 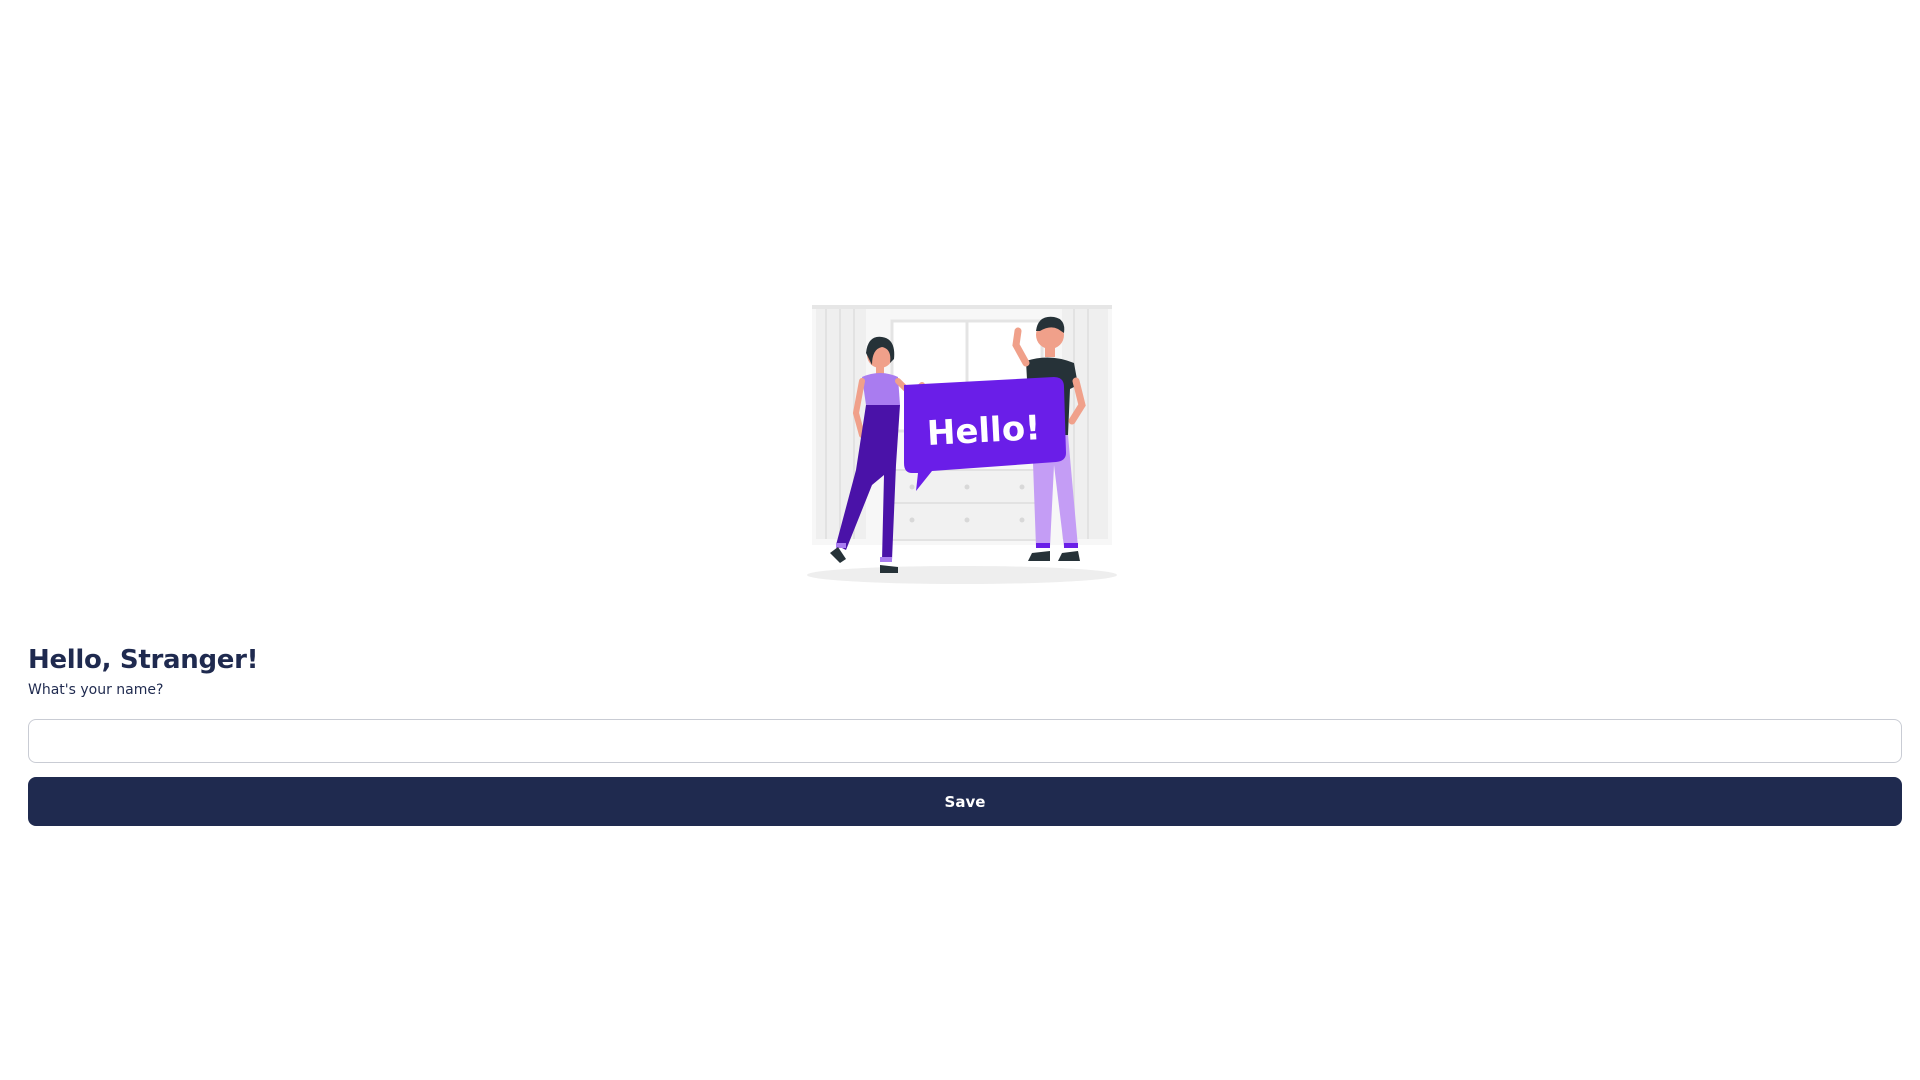 I want to click on greeting-heading: Hello, Stranger!, so click(x=143, y=660).